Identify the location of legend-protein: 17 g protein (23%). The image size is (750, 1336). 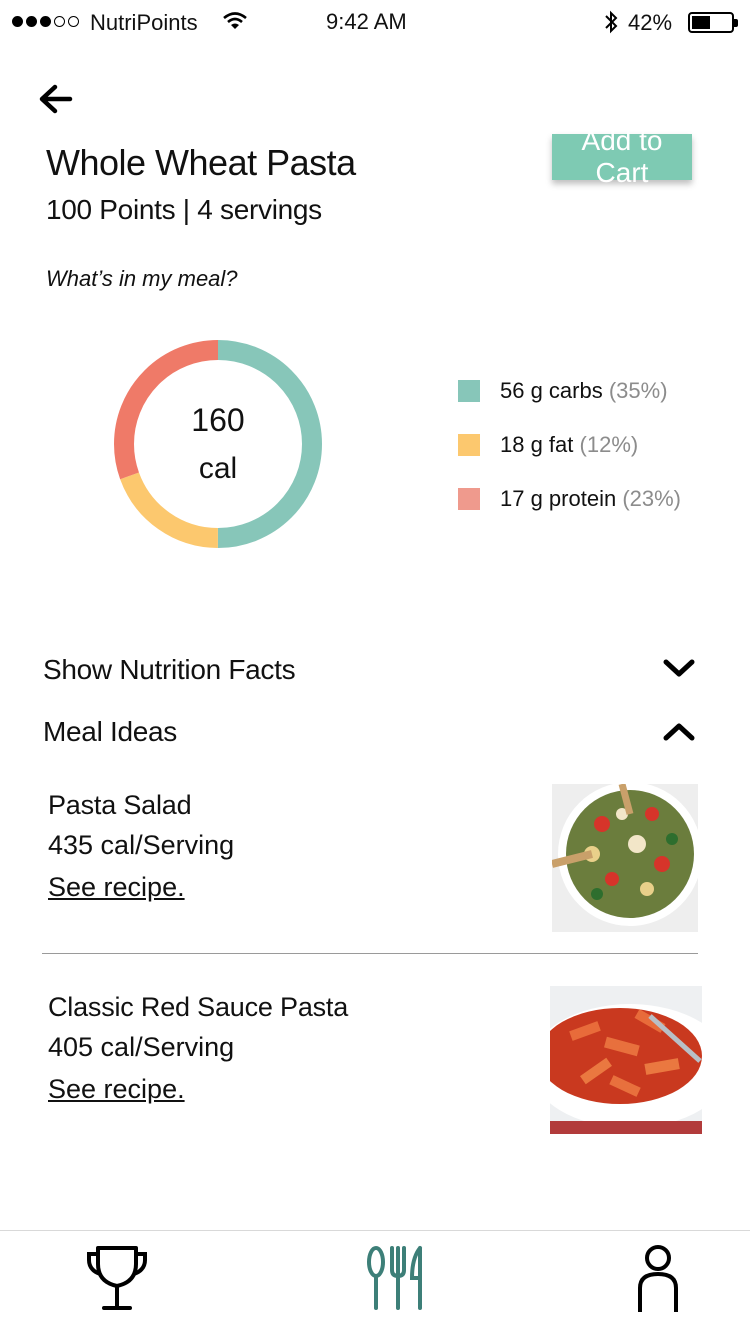
(569, 499).